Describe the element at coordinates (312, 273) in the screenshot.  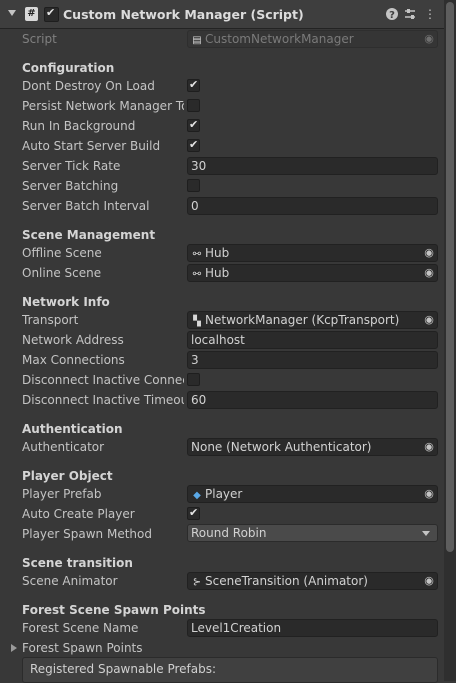
I see `online-scene-field: ⚯ Hub ◉` at that location.